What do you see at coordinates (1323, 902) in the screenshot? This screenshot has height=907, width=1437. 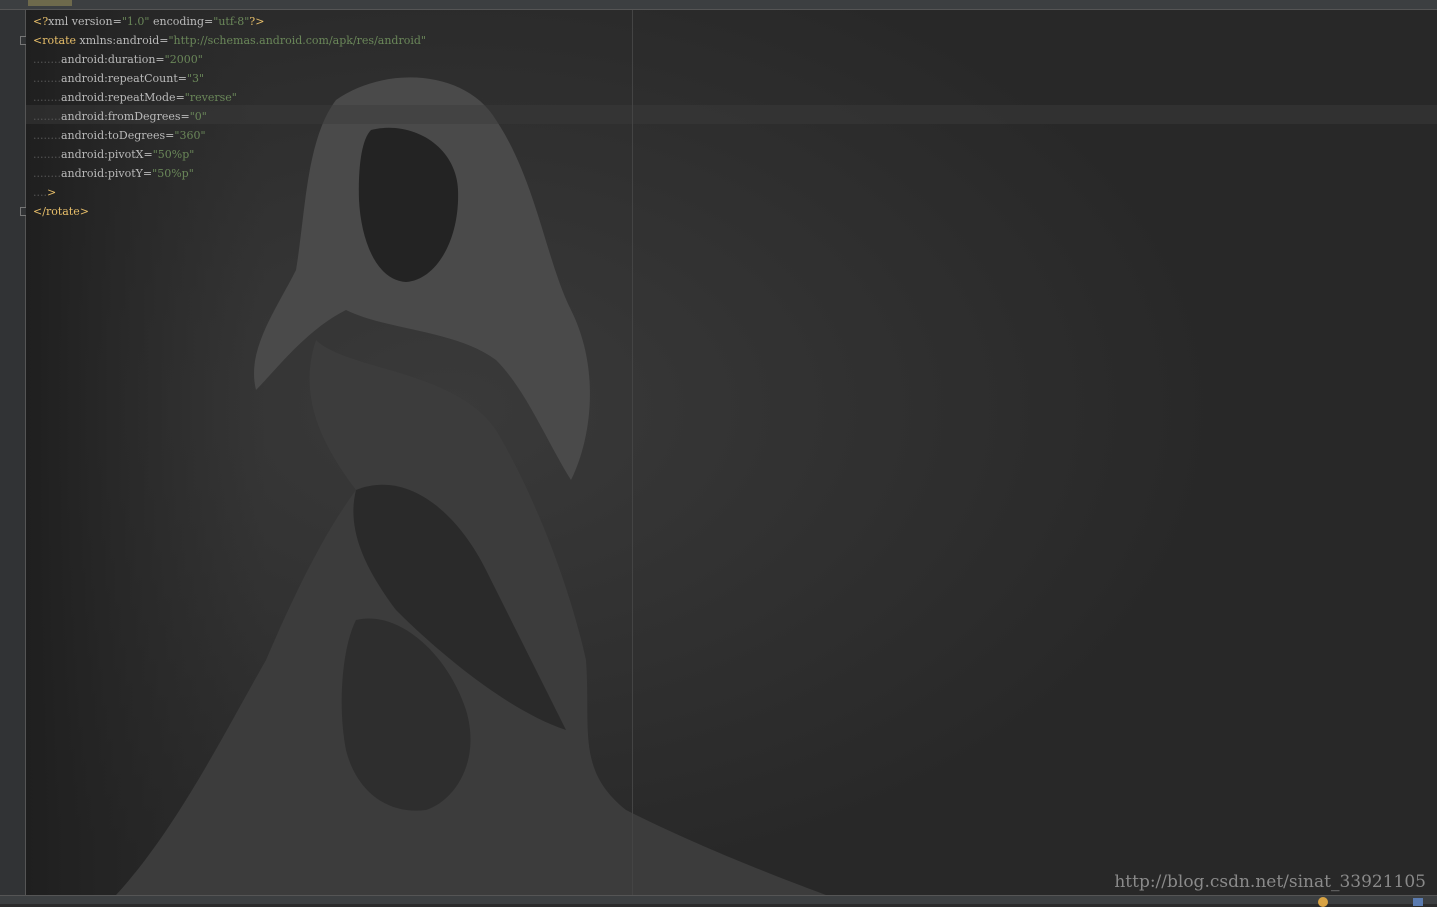 I see `warning-icon` at bounding box center [1323, 902].